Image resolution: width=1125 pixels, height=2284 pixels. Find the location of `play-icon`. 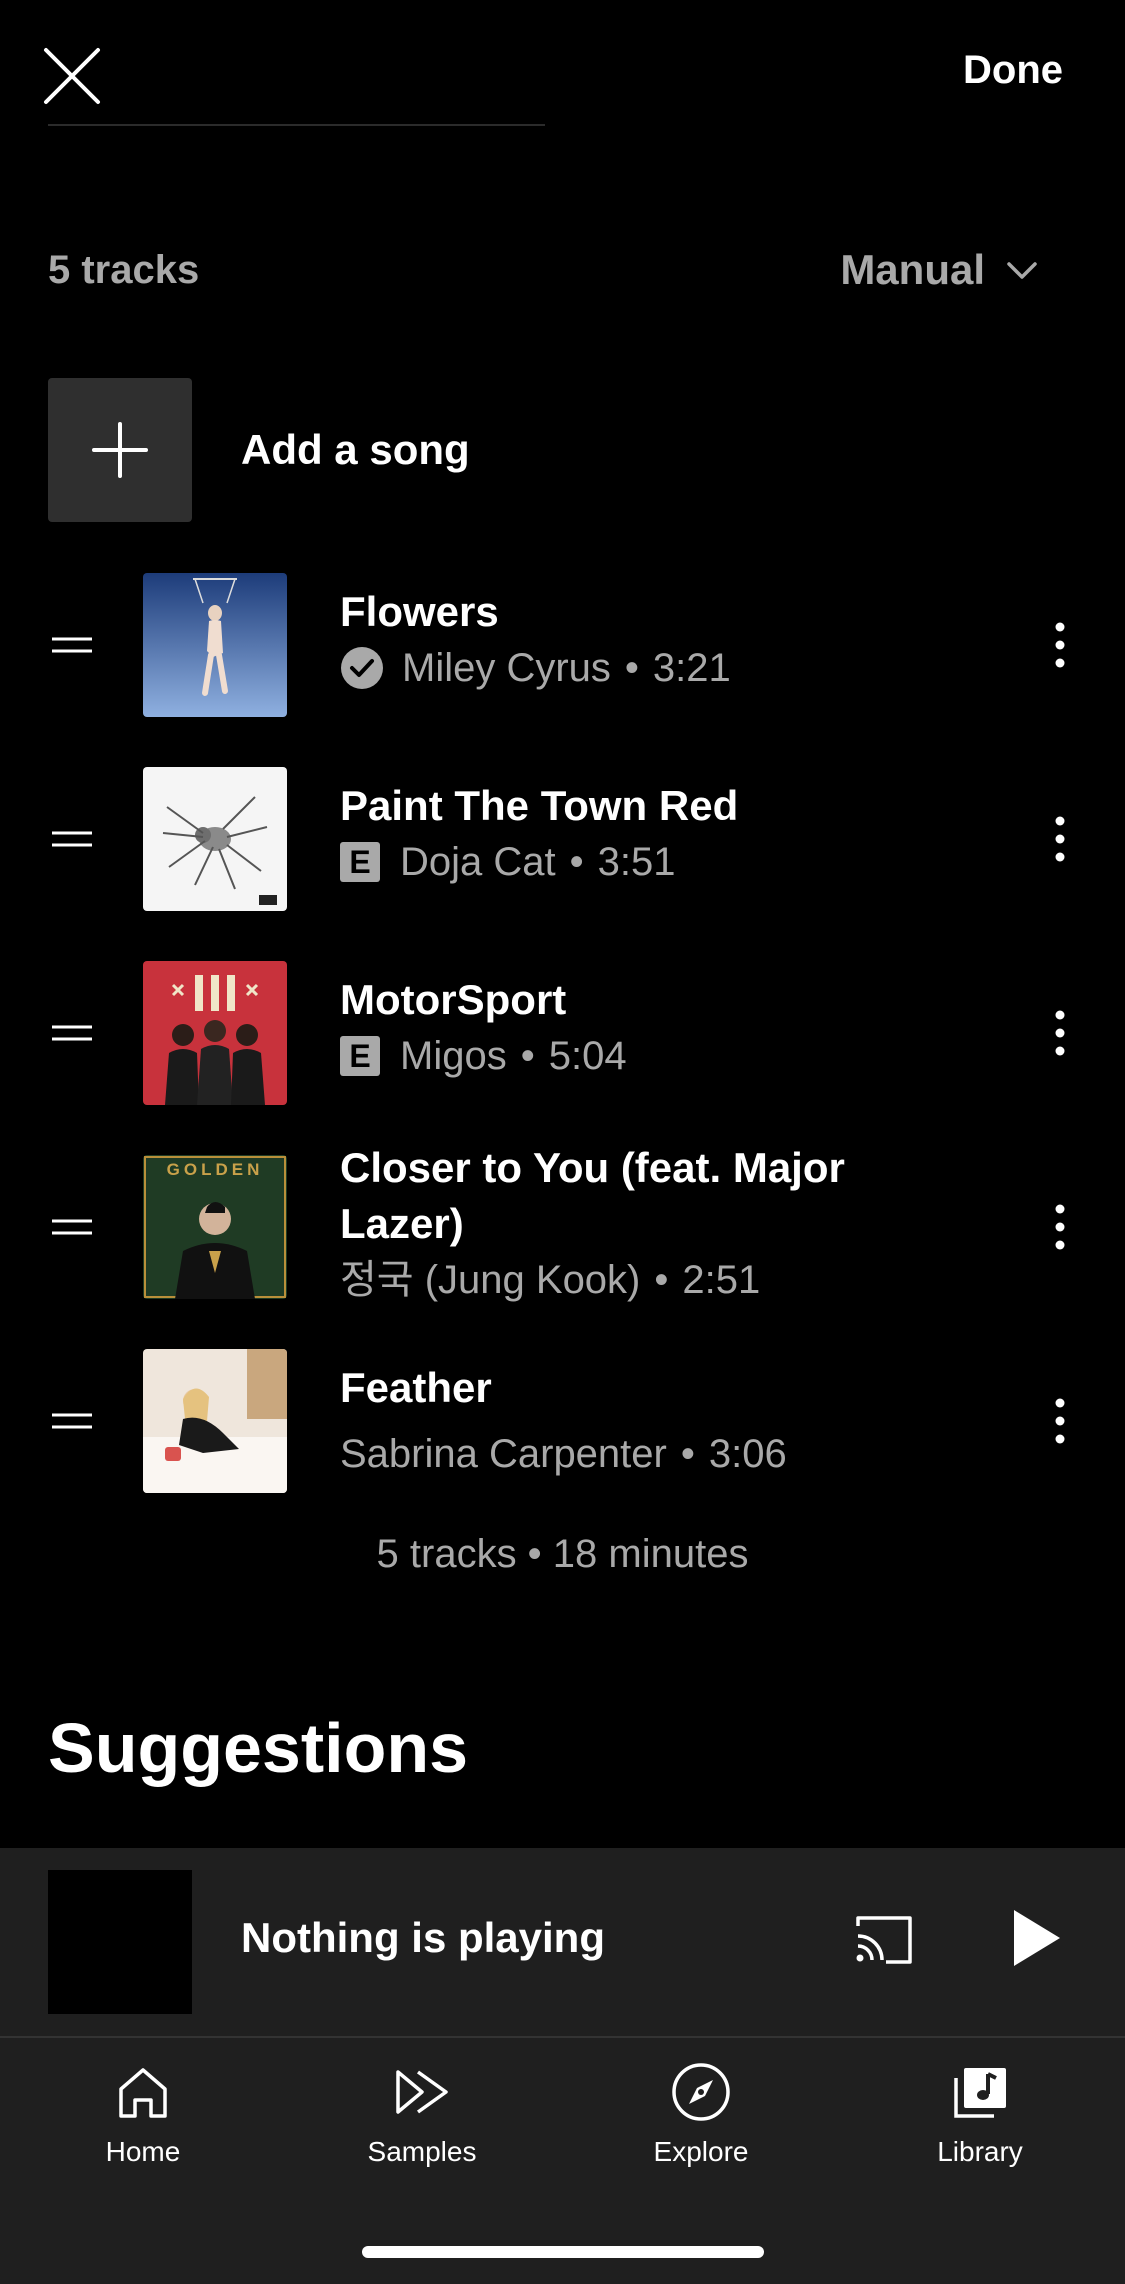

play-icon is located at coordinates (1037, 1938).